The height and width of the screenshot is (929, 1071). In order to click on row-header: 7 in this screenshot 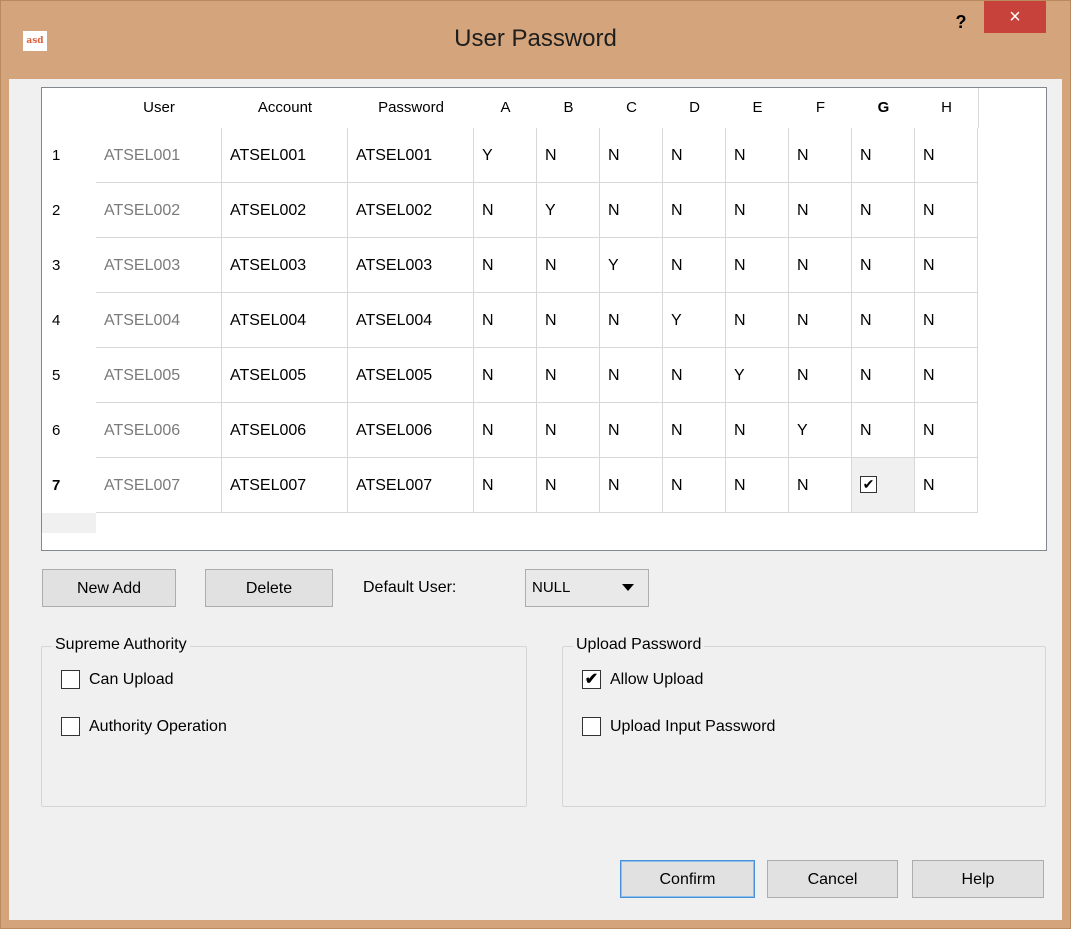, I will do `click(69, 485)`.